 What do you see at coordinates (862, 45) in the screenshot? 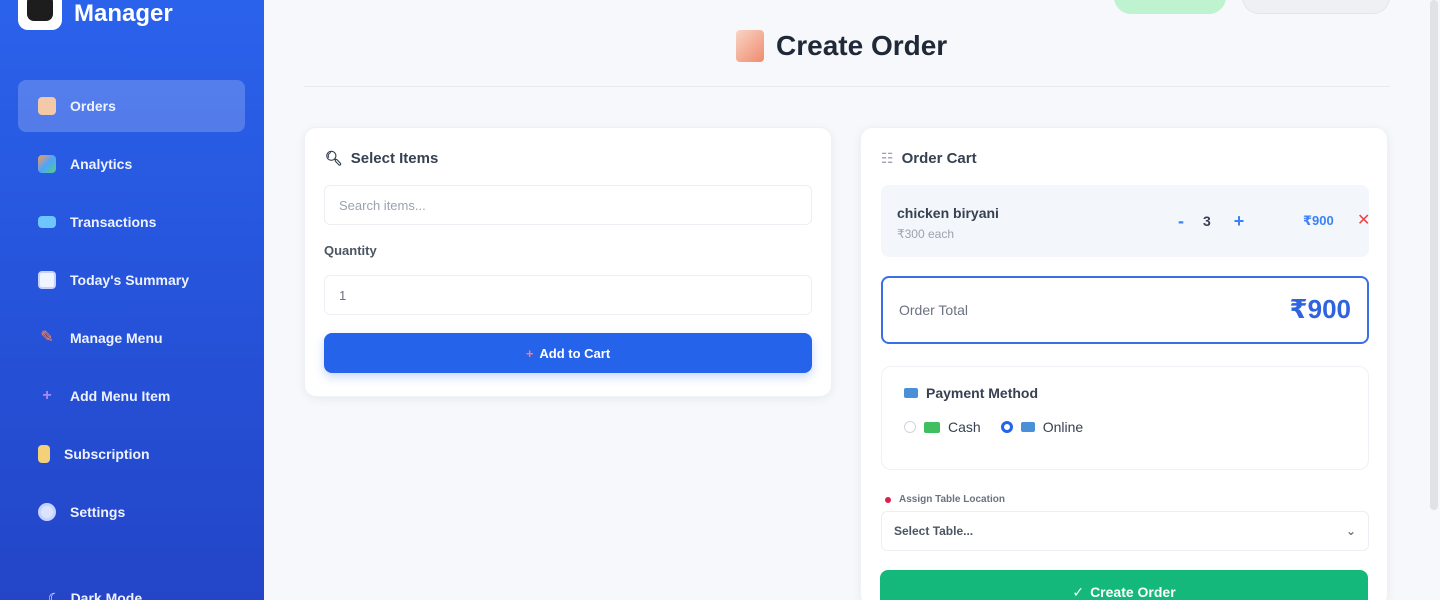
I see `page-title-text: Create Order` at bounding box center [862, 45].